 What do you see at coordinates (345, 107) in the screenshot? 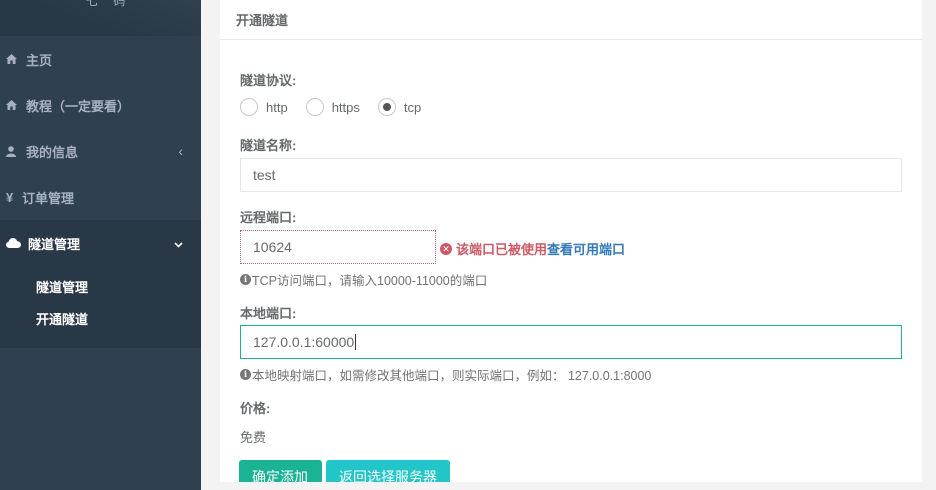
I see `radio-label: https` at bounding box center [345, 107].